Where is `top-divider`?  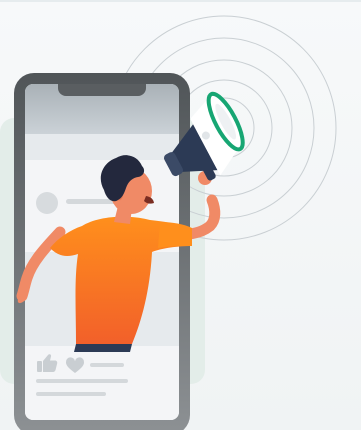 top-divider is located at coordinates (180, 1).